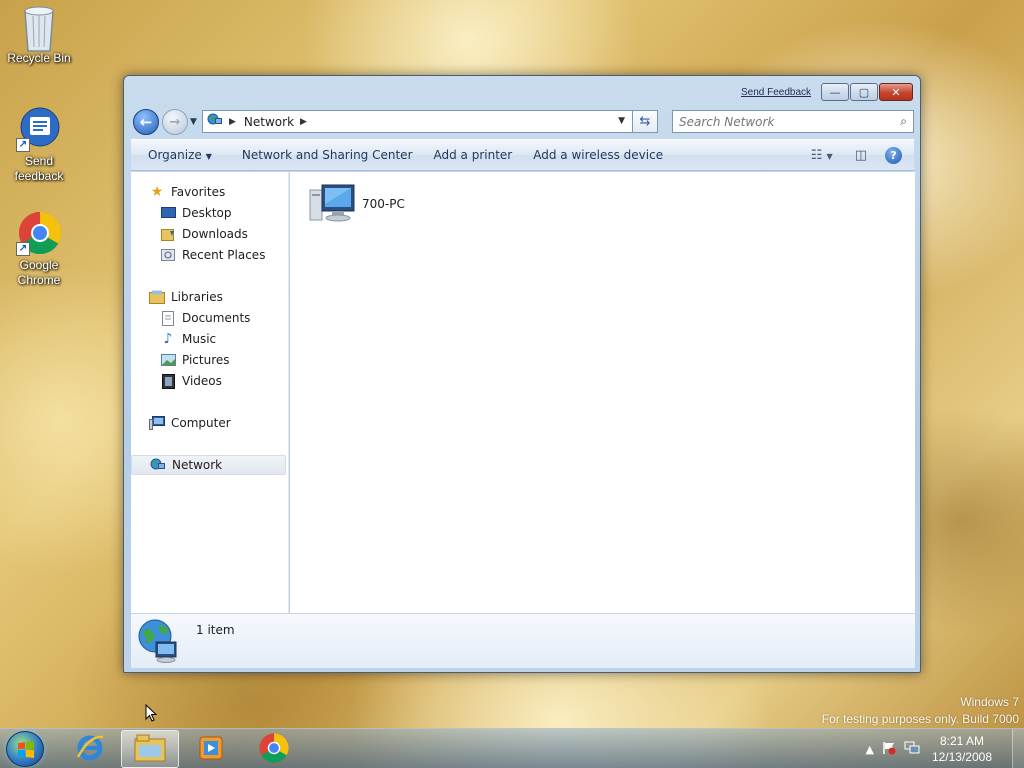 This screenshot has height=768, width=1024. What do you see at coordinates (962, 749) in the screenshot?
I see `system-clock: 8:21 AM 12/13/2008` at bounding box center [962, 749].